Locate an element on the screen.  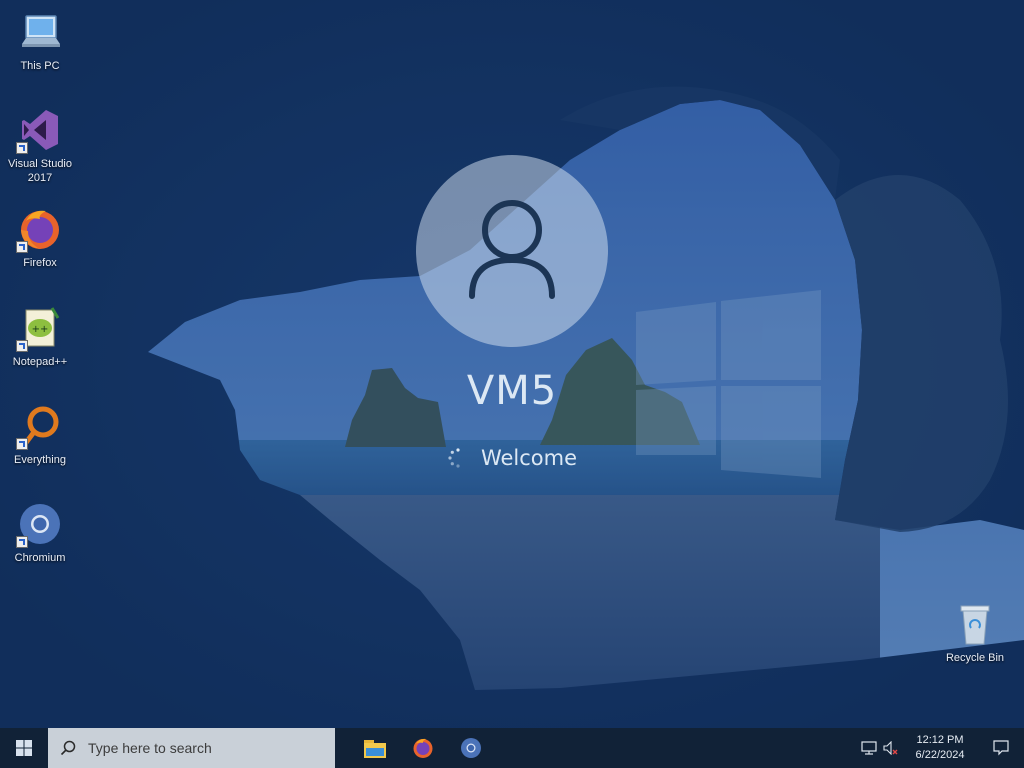
taskbar-app-chromium is located at coordinates (471, 748).